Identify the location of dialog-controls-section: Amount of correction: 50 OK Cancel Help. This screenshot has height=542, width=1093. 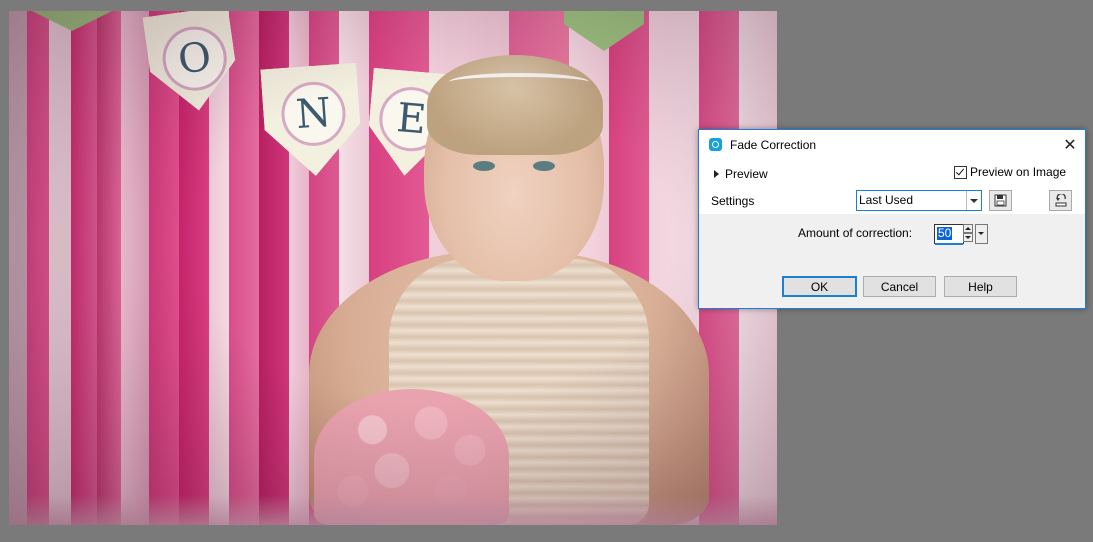
(892, 261).